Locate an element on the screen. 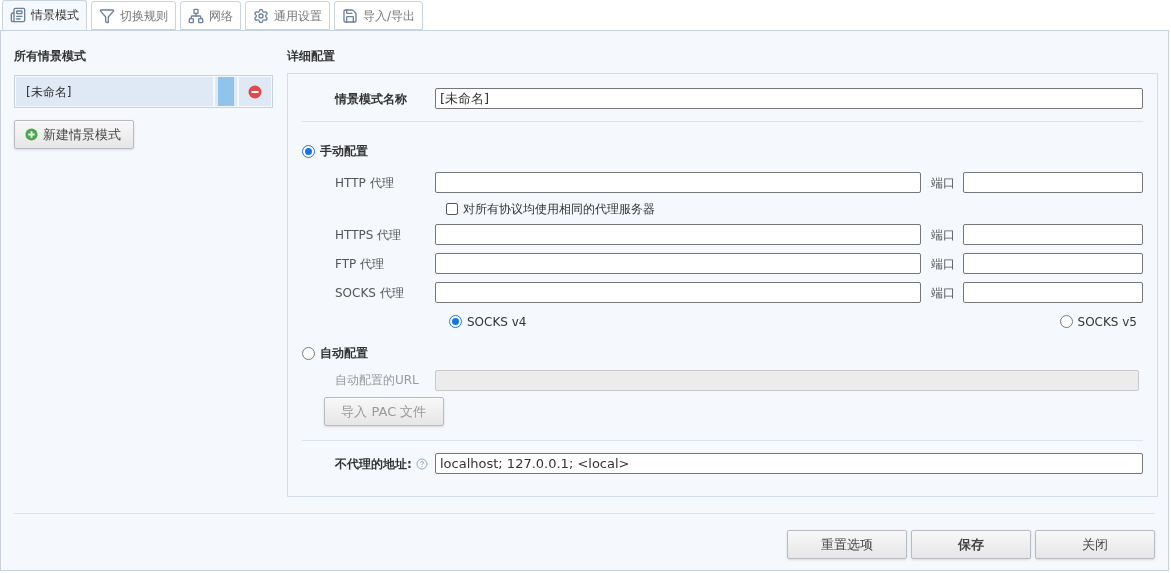  tab: 导入/导出 is located at coordinates (379, 15).